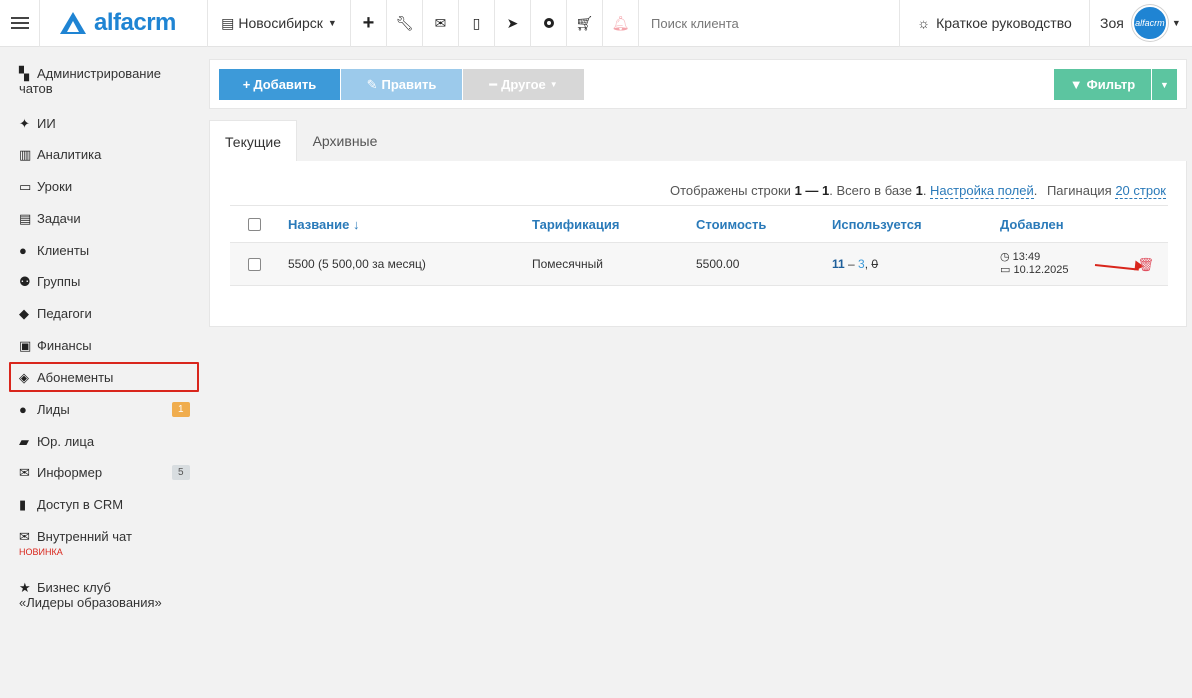 Image resolution: width=1192 pixels, height=698 pixels. I want to click on sidebar-item-label: Внутренний чат, so click(84, 536).